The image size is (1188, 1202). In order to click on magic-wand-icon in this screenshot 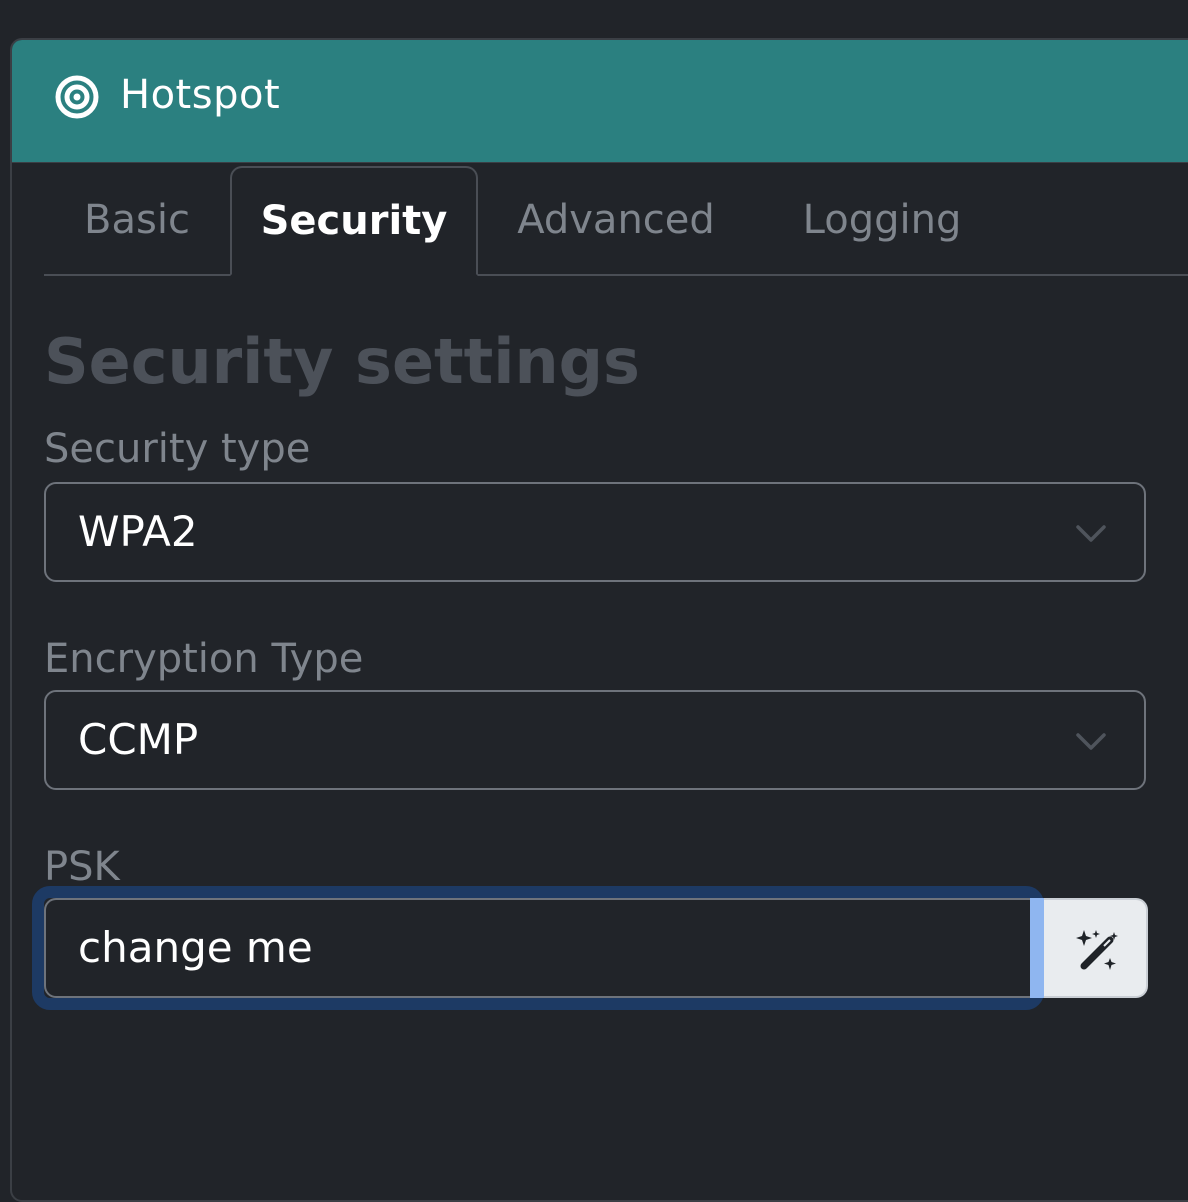, I will do `click(1097, 950)`.